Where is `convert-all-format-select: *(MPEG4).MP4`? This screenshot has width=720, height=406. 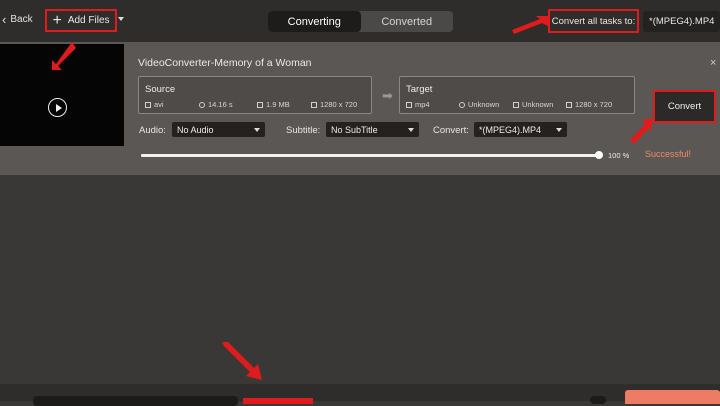 convert-all-format-select: *(MPEG4).MP4 is located at coordinates (681, 21).